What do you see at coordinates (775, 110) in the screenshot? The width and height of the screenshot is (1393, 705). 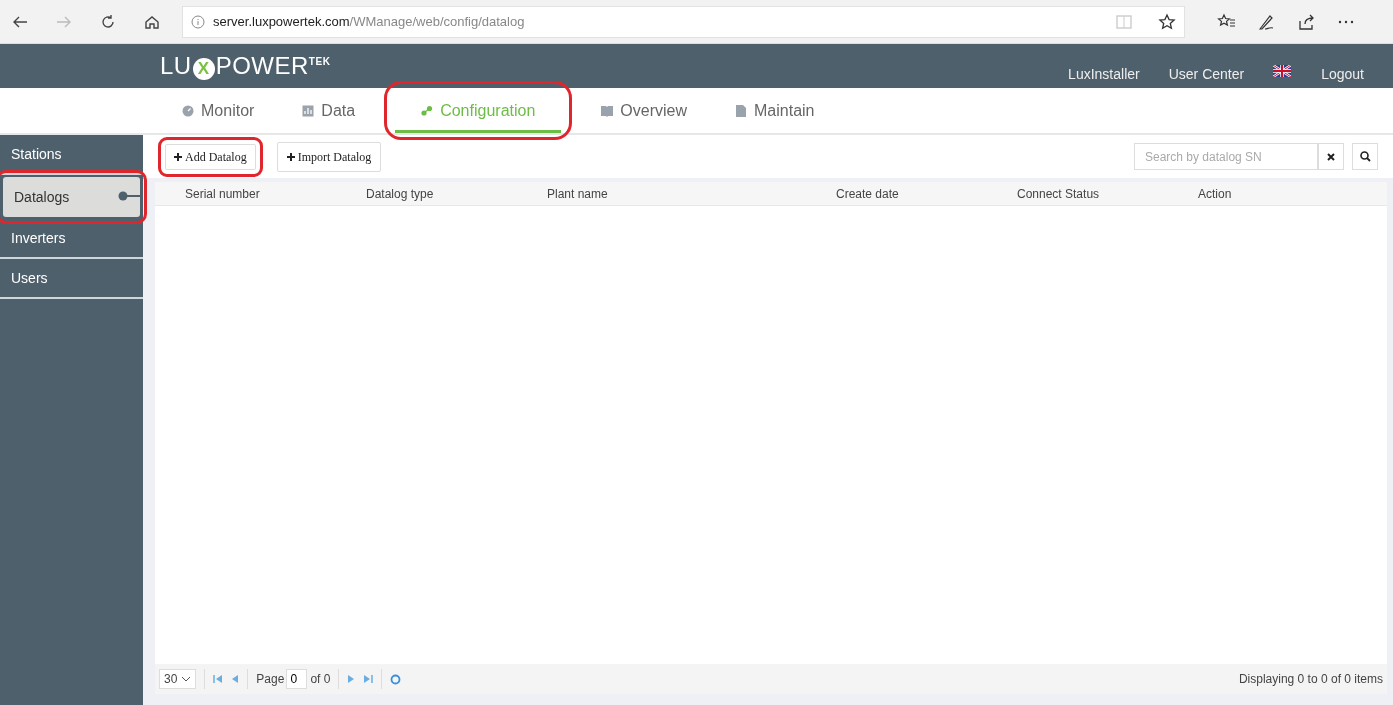 I see `nav-tab: Maintain` at bounding box center [775, 110].